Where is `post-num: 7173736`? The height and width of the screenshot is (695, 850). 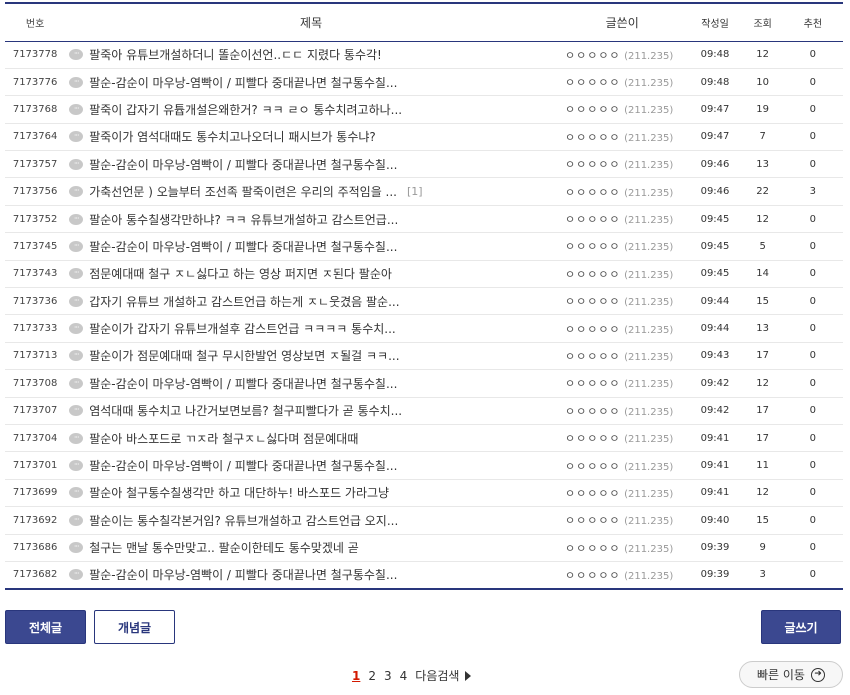 post-num: 7173736 is located at coordinates (35, 301).